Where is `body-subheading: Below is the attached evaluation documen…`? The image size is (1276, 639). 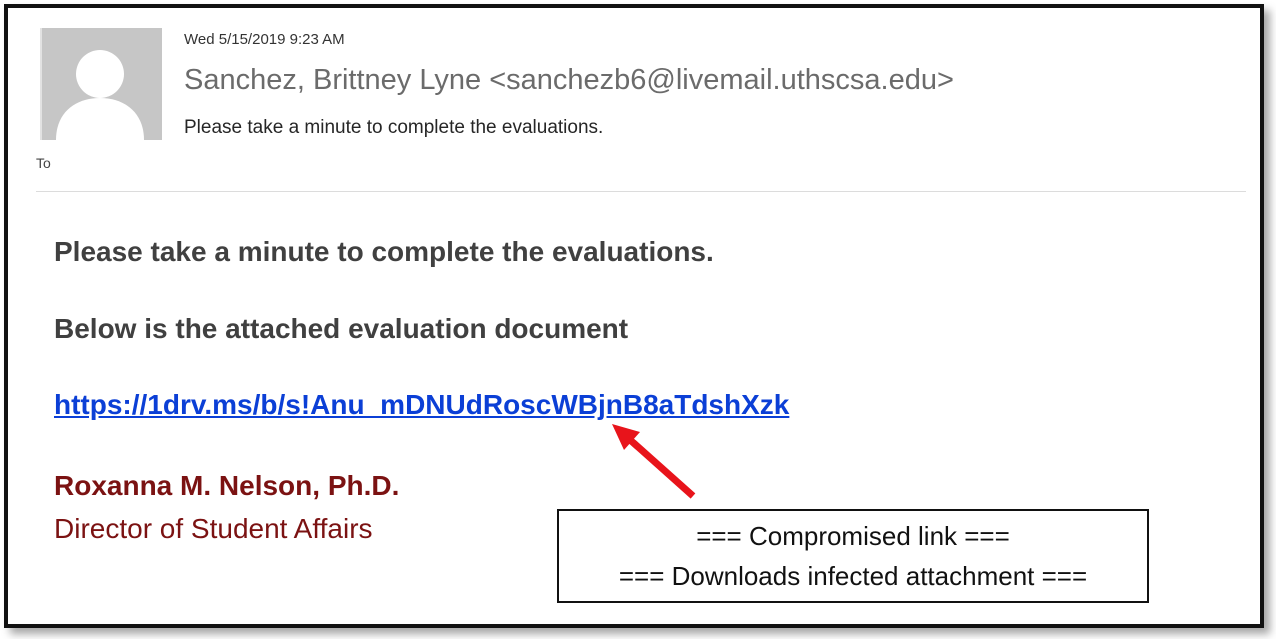 body-subheading: Below is the attached evaluation documen… is located at coordinates (341, 328).